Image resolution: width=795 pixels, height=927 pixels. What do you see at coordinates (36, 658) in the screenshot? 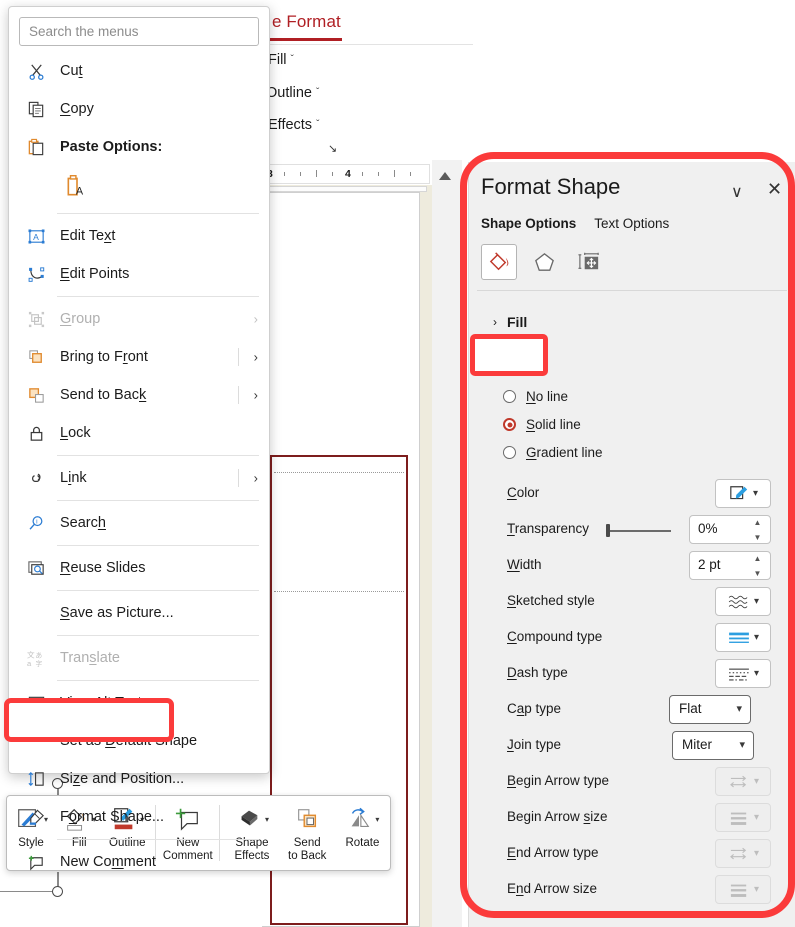
I see `translate-icon: 文あa字` at bounding box center [36, 658].